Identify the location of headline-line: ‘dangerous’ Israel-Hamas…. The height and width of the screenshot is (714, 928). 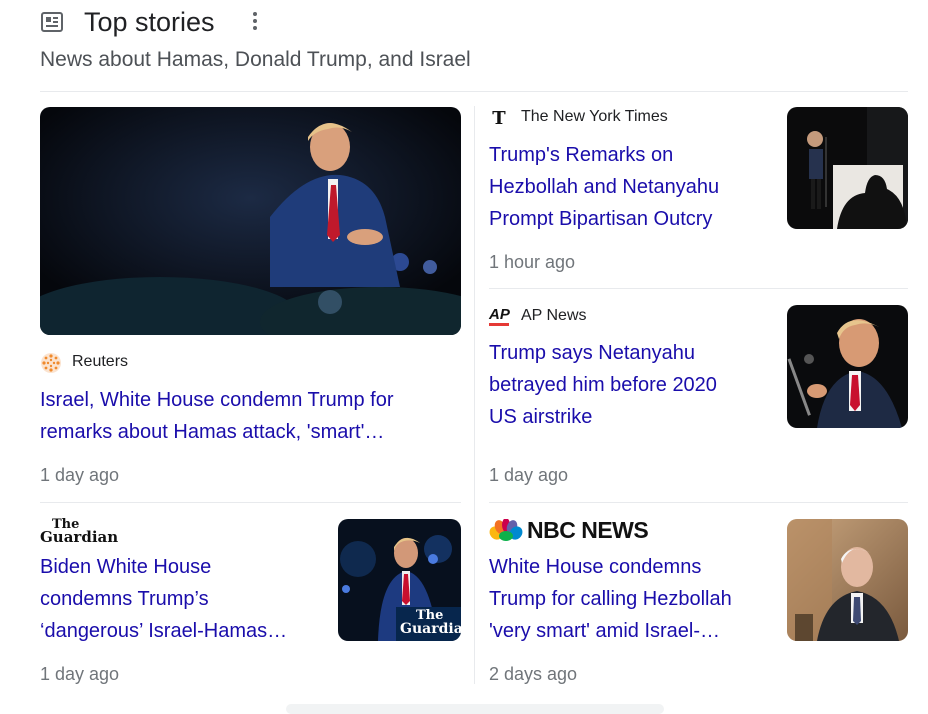
(163, 631).